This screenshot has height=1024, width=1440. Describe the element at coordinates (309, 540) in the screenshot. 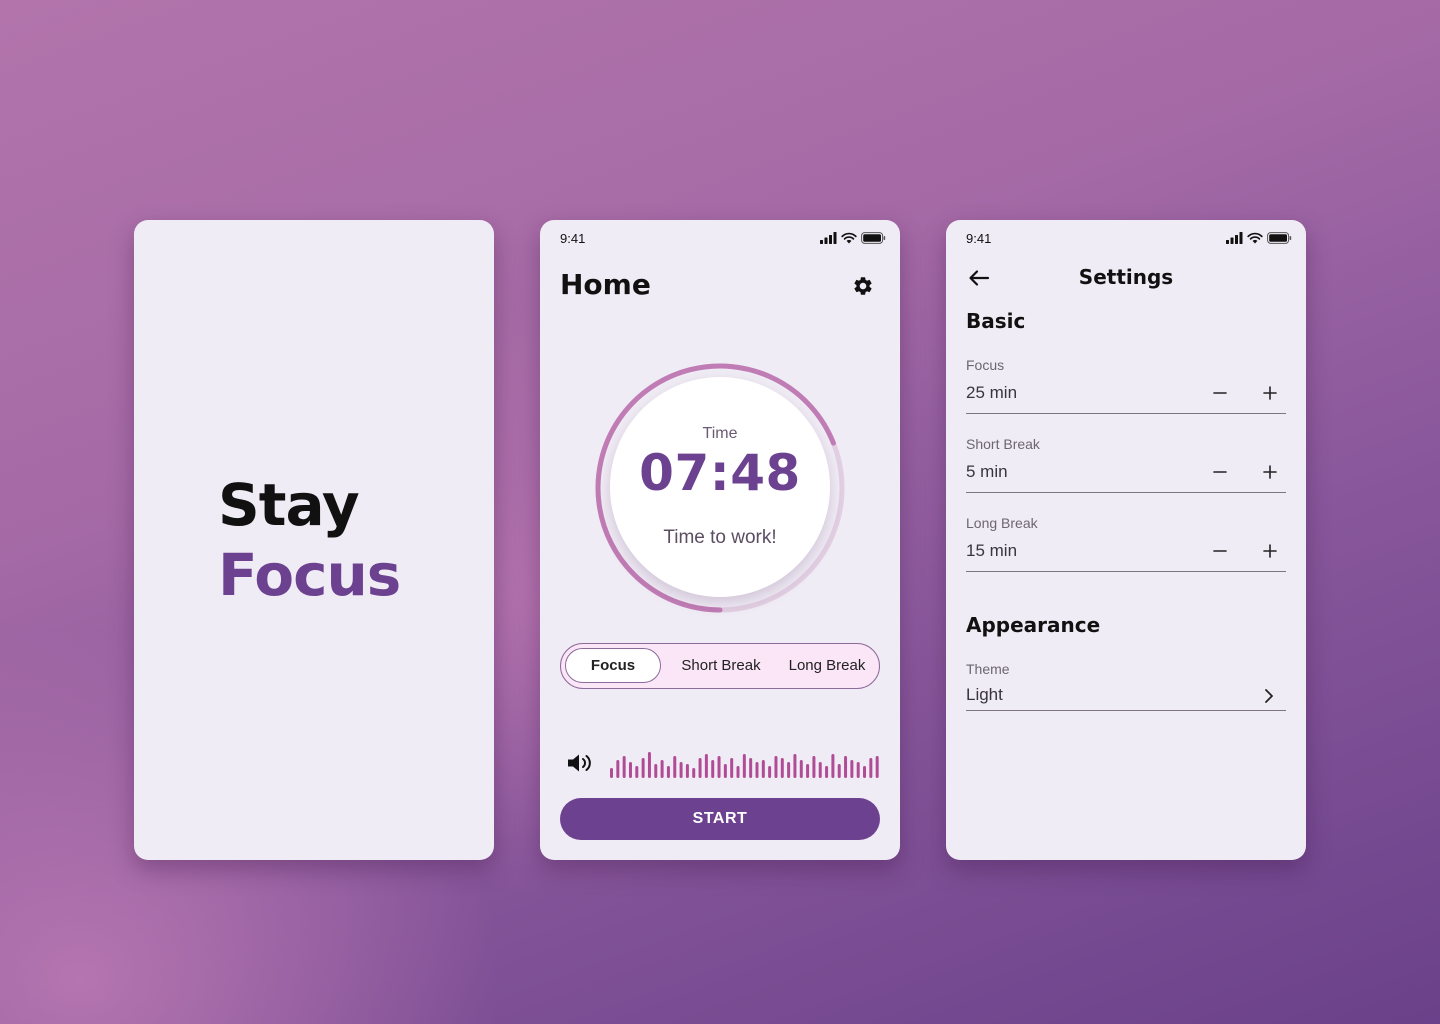

I see `splash-title: Stay Focus` at that location.